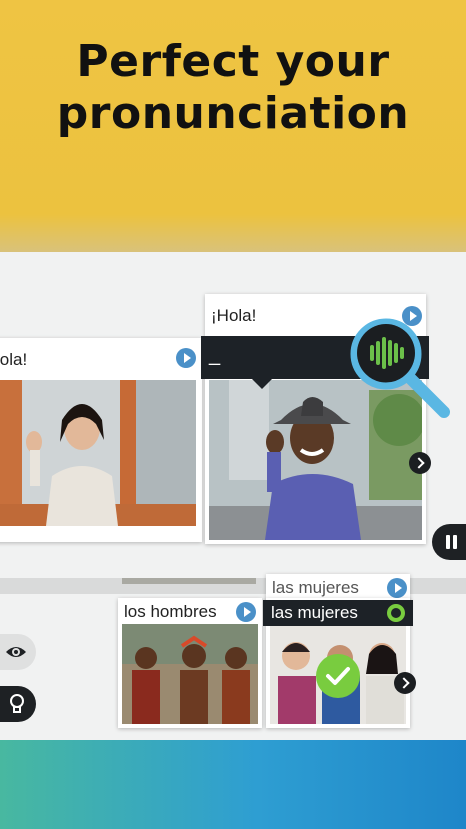 Image resolution: width=466 pixels, height=829 pixels. What do you see at coordinates (314, 612) in the screenshot?
I see `answer-text: las mujeres` at bounding box center [314, 612].